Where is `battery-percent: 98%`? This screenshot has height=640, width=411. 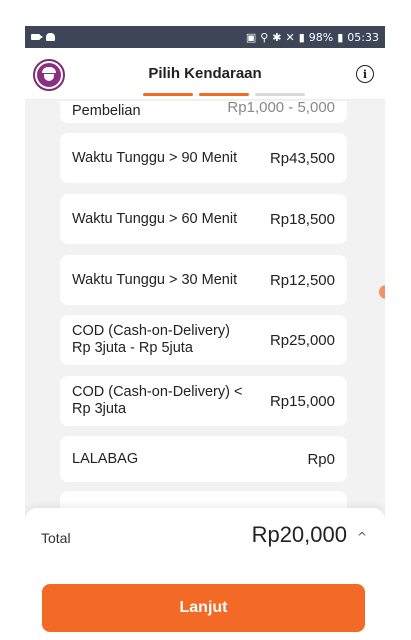
battery-percent: 98% is located at coordinates (321, 37).